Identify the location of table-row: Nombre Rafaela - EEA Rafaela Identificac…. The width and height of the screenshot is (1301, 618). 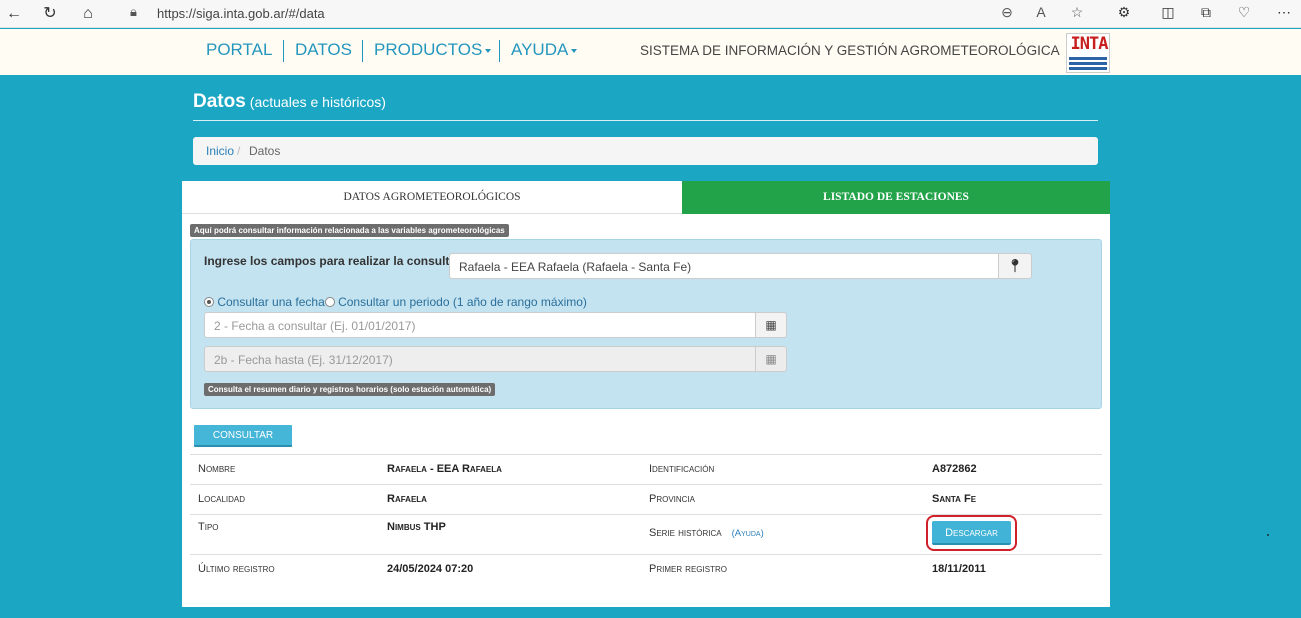
(646, 469).